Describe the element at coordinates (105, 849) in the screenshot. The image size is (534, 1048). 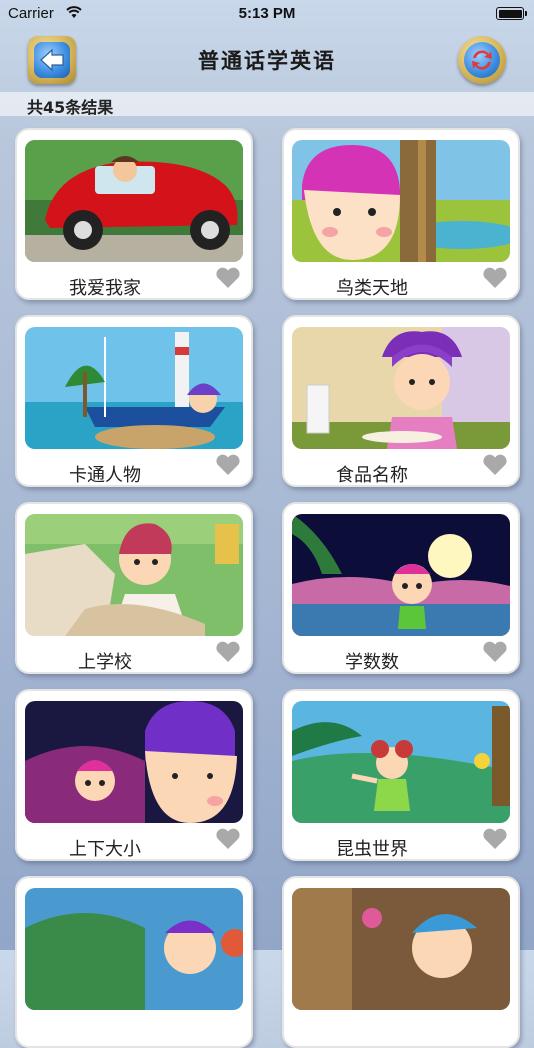
I see `video-title: 上下大小` at that location.